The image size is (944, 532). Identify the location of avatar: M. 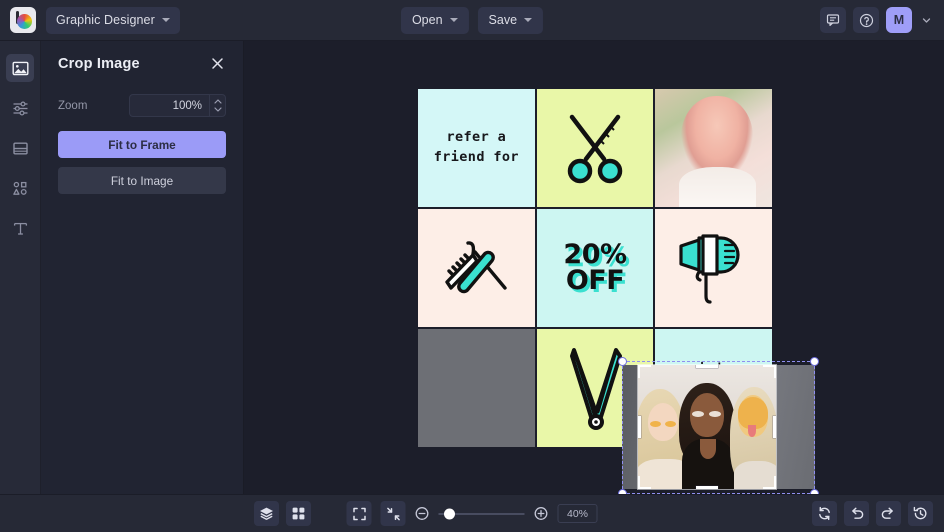
(899, 20).